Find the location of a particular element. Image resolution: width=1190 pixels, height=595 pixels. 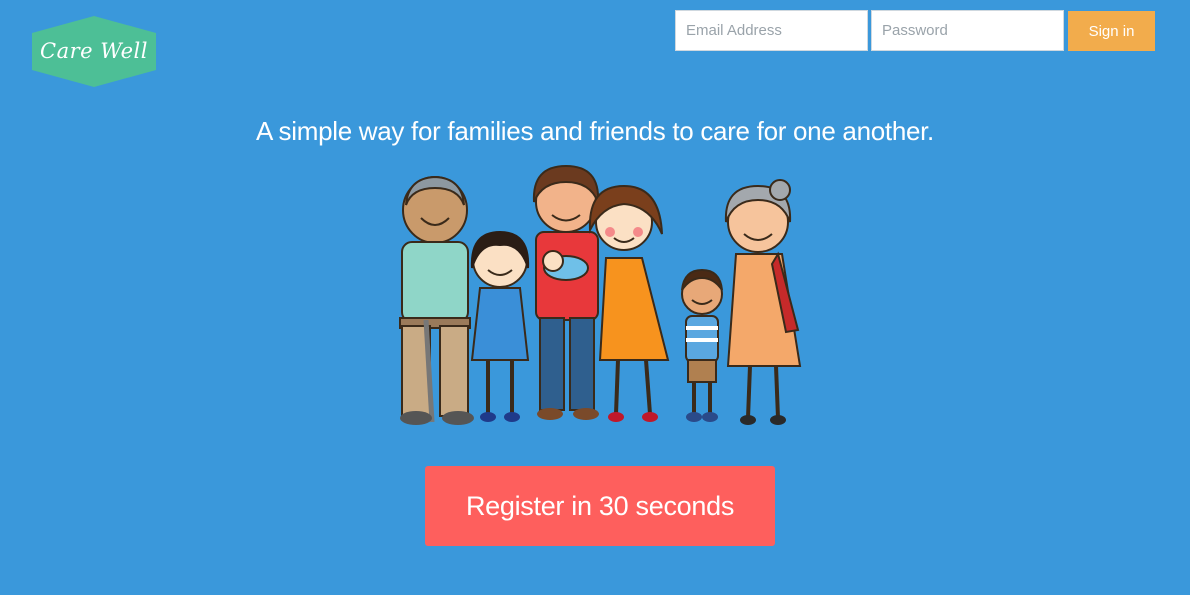

logo-text: Care Well is located at coordinates (94, 51).